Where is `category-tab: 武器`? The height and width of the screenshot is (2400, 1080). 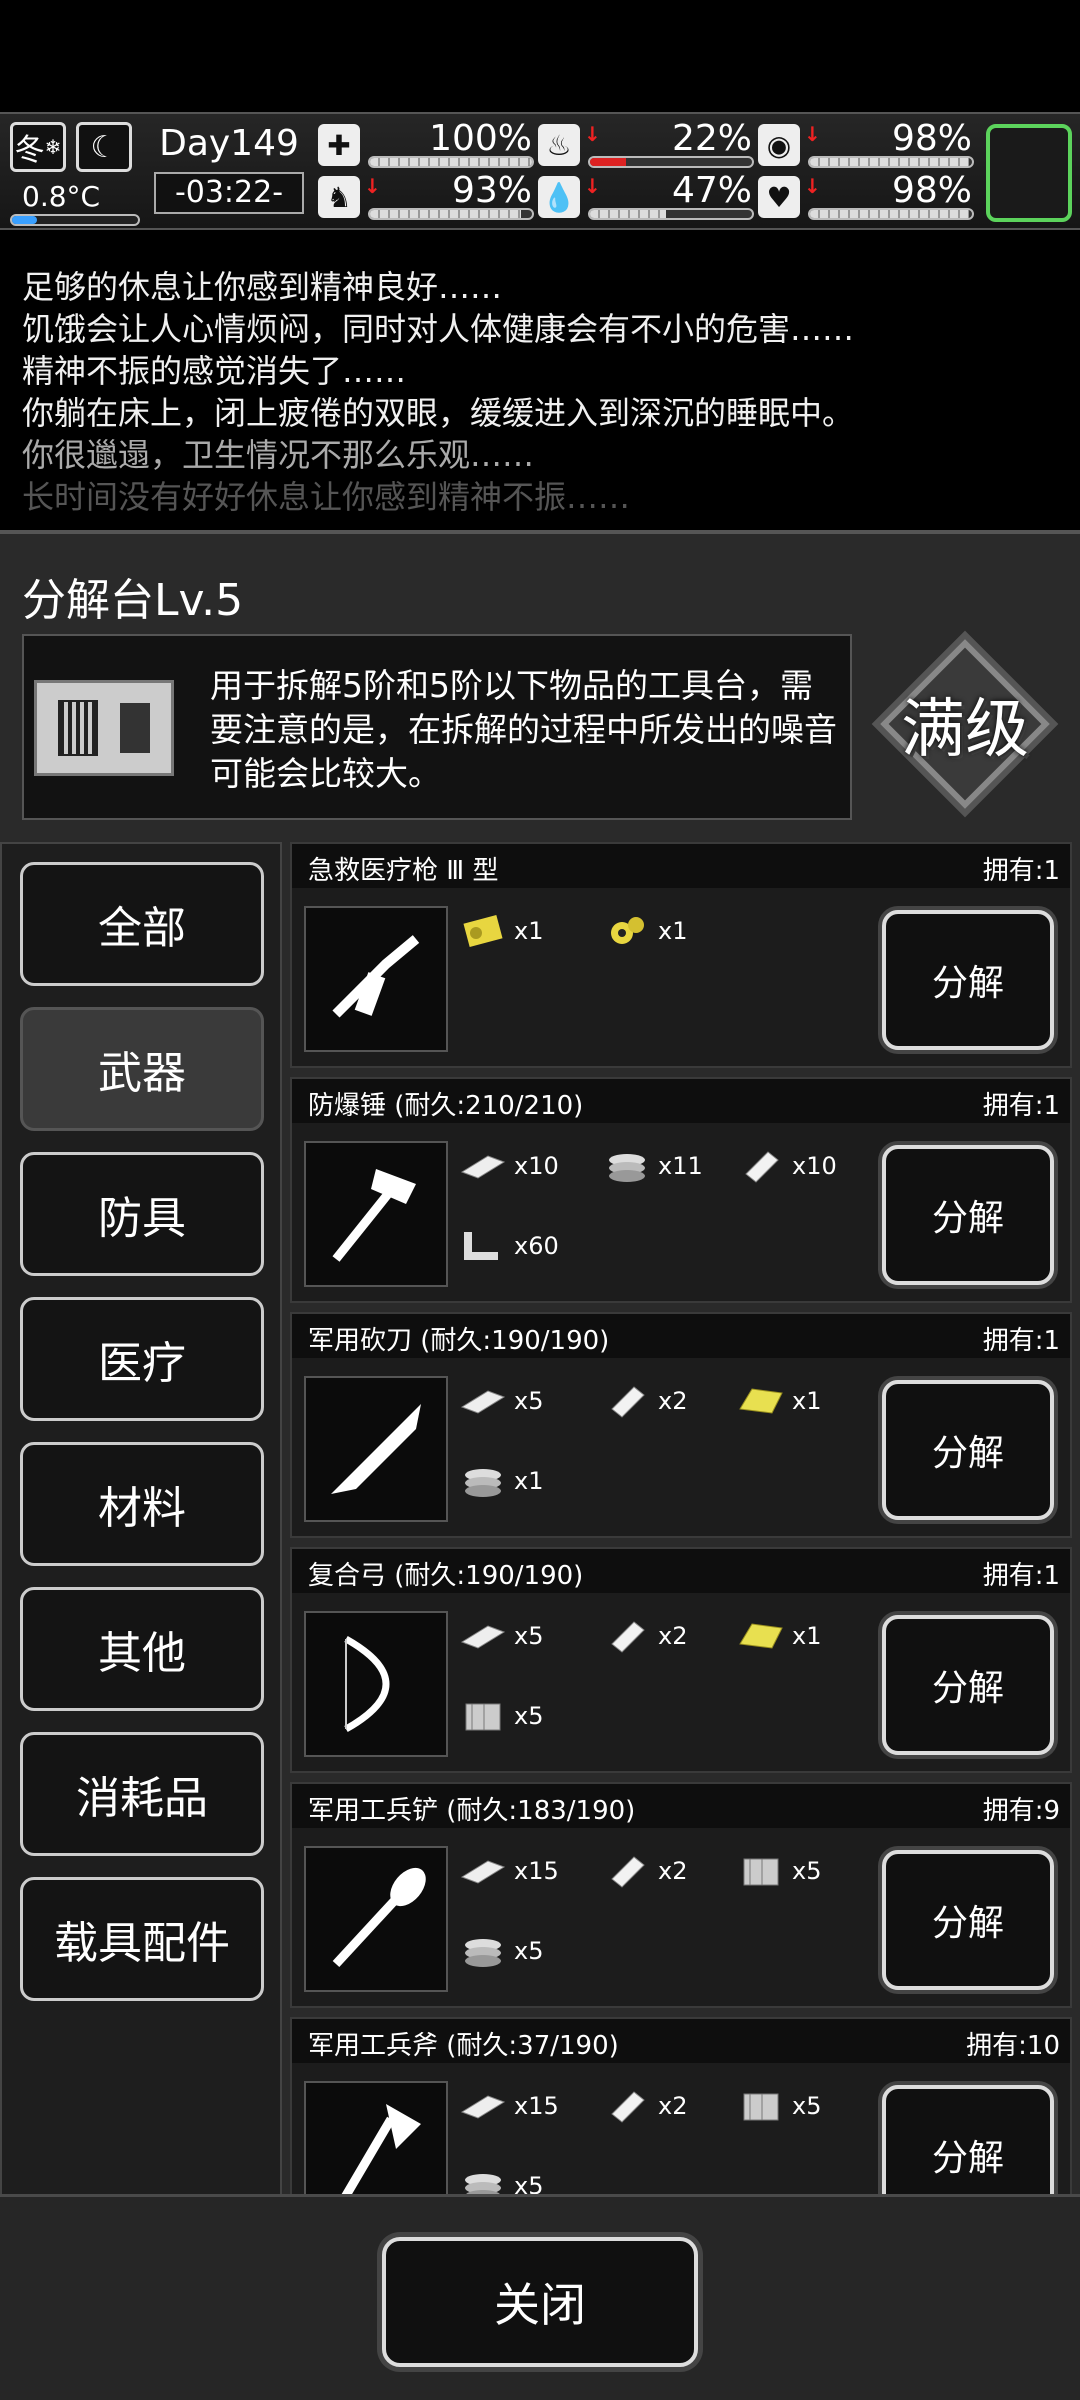
category-tab: 武器 is located at coordinates (142, 1069).